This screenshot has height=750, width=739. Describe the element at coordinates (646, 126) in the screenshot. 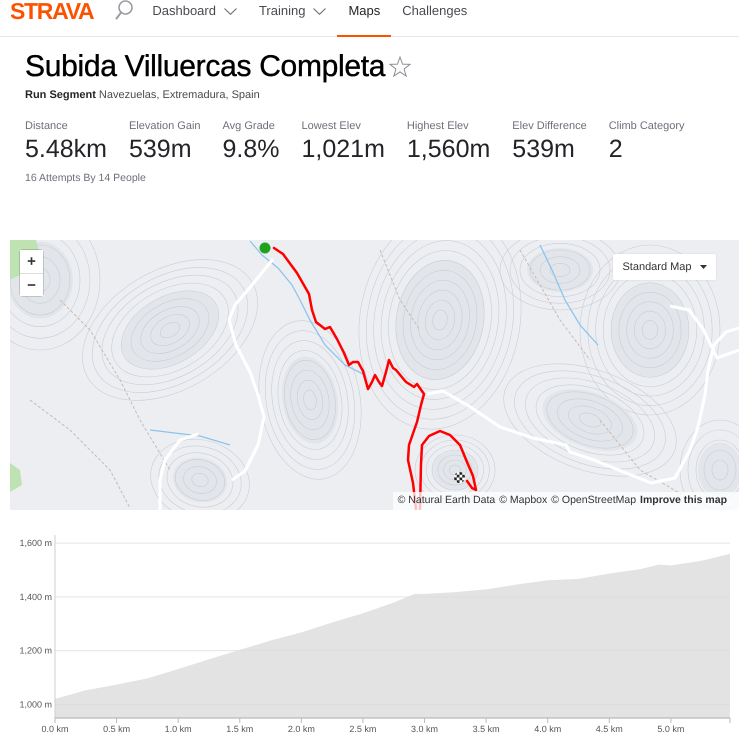

I see `stat-label: Climb Category` at that location.